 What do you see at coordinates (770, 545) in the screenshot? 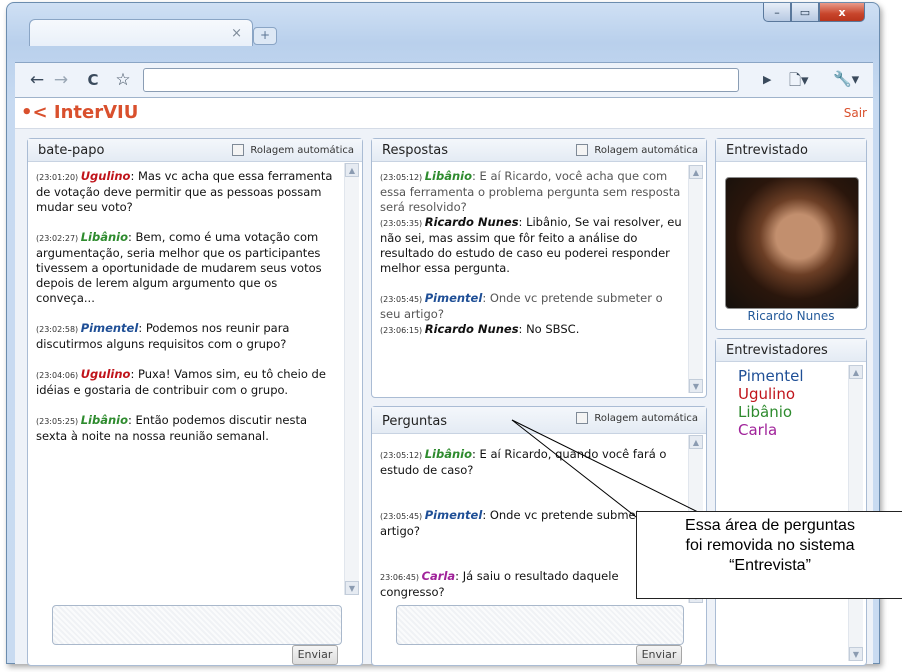
I see `annotation-line-2: foi removida no sistema` at bounding box center [770, 545].